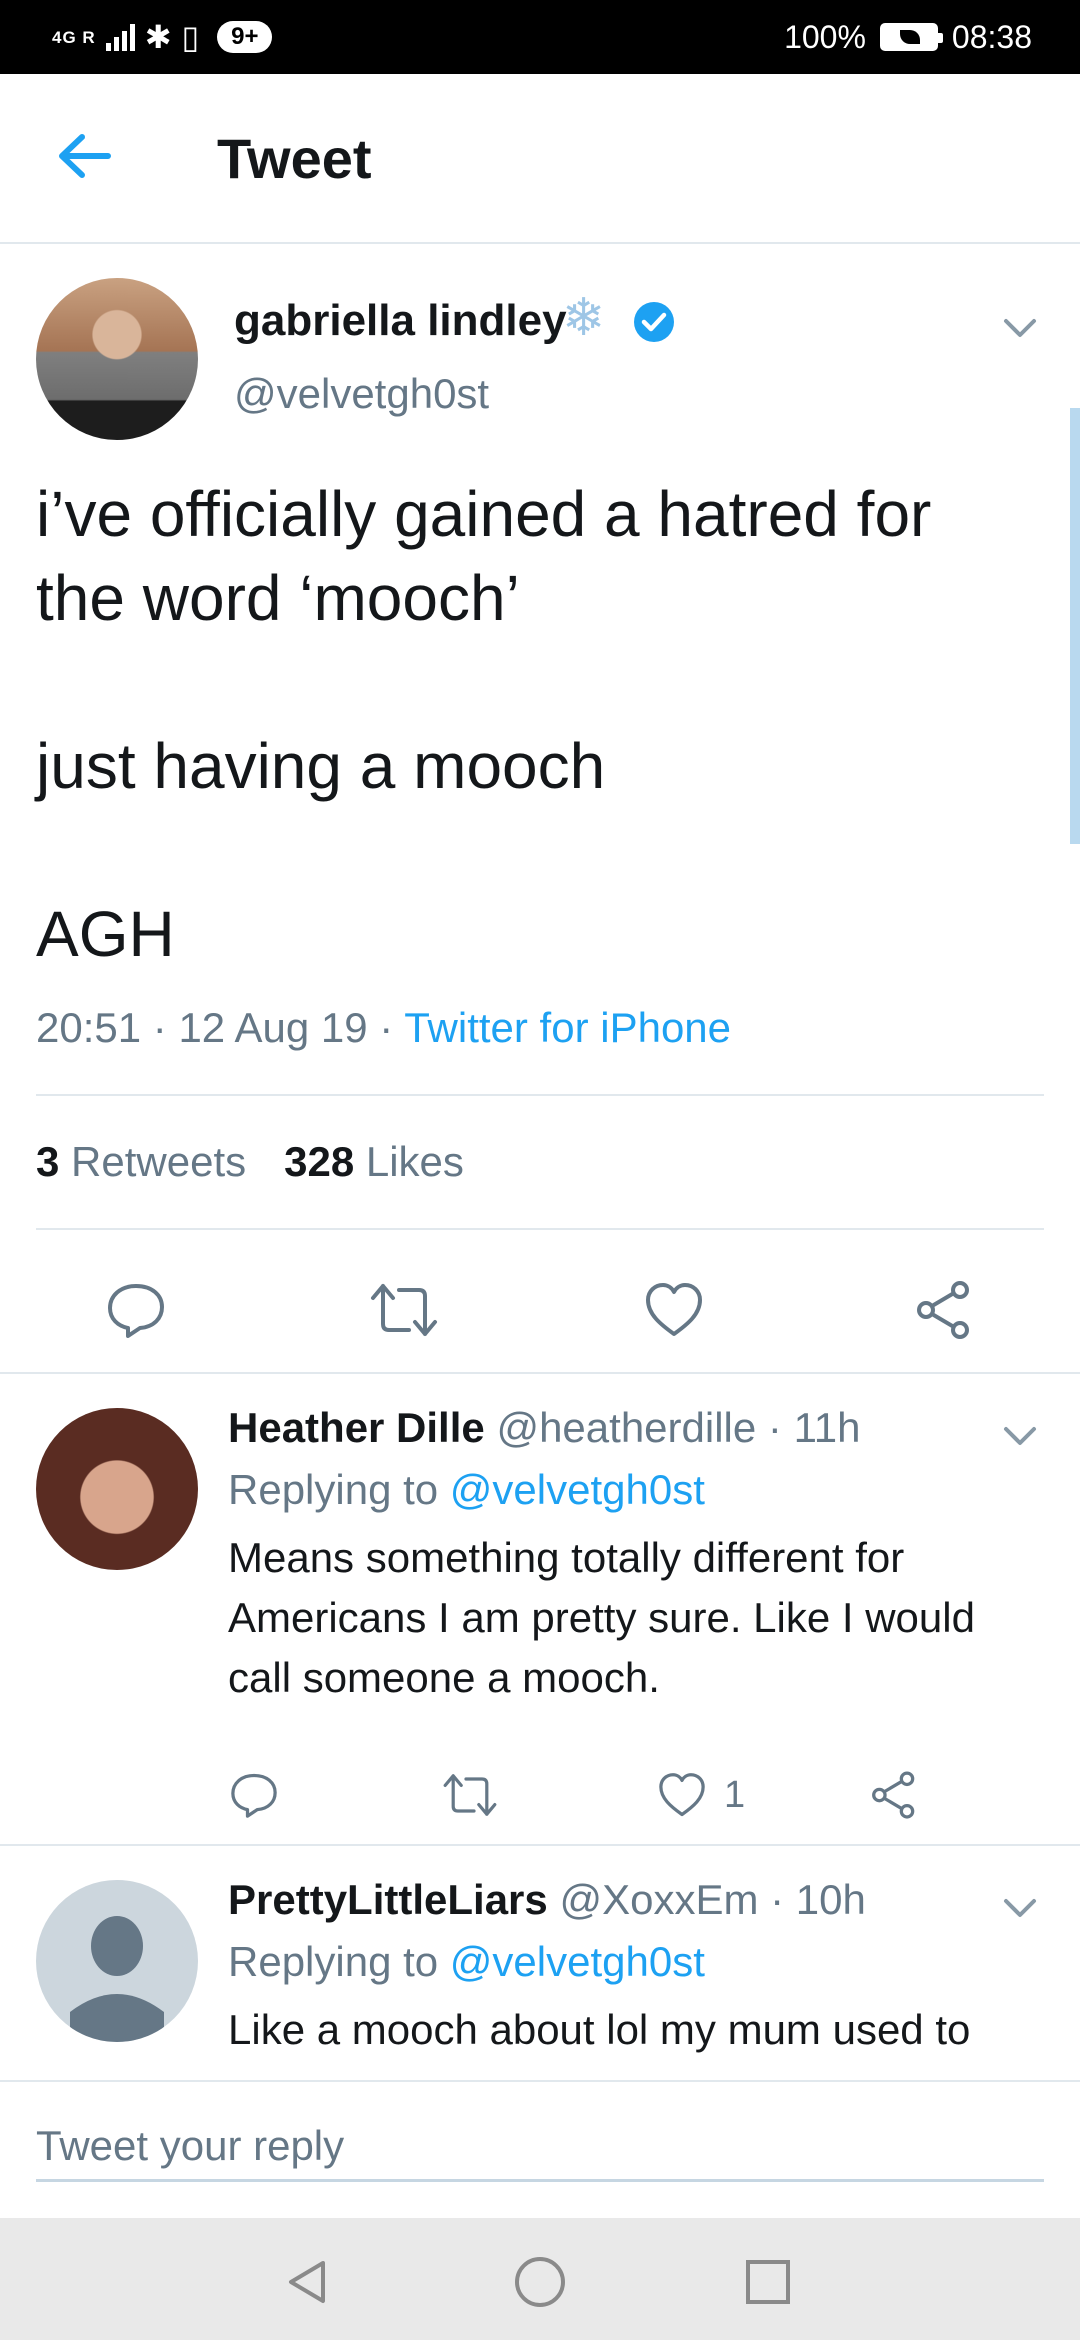 The height and width of the screenshot is (2340, 1080). I want to click on reply-composer, so click(540, 2149).